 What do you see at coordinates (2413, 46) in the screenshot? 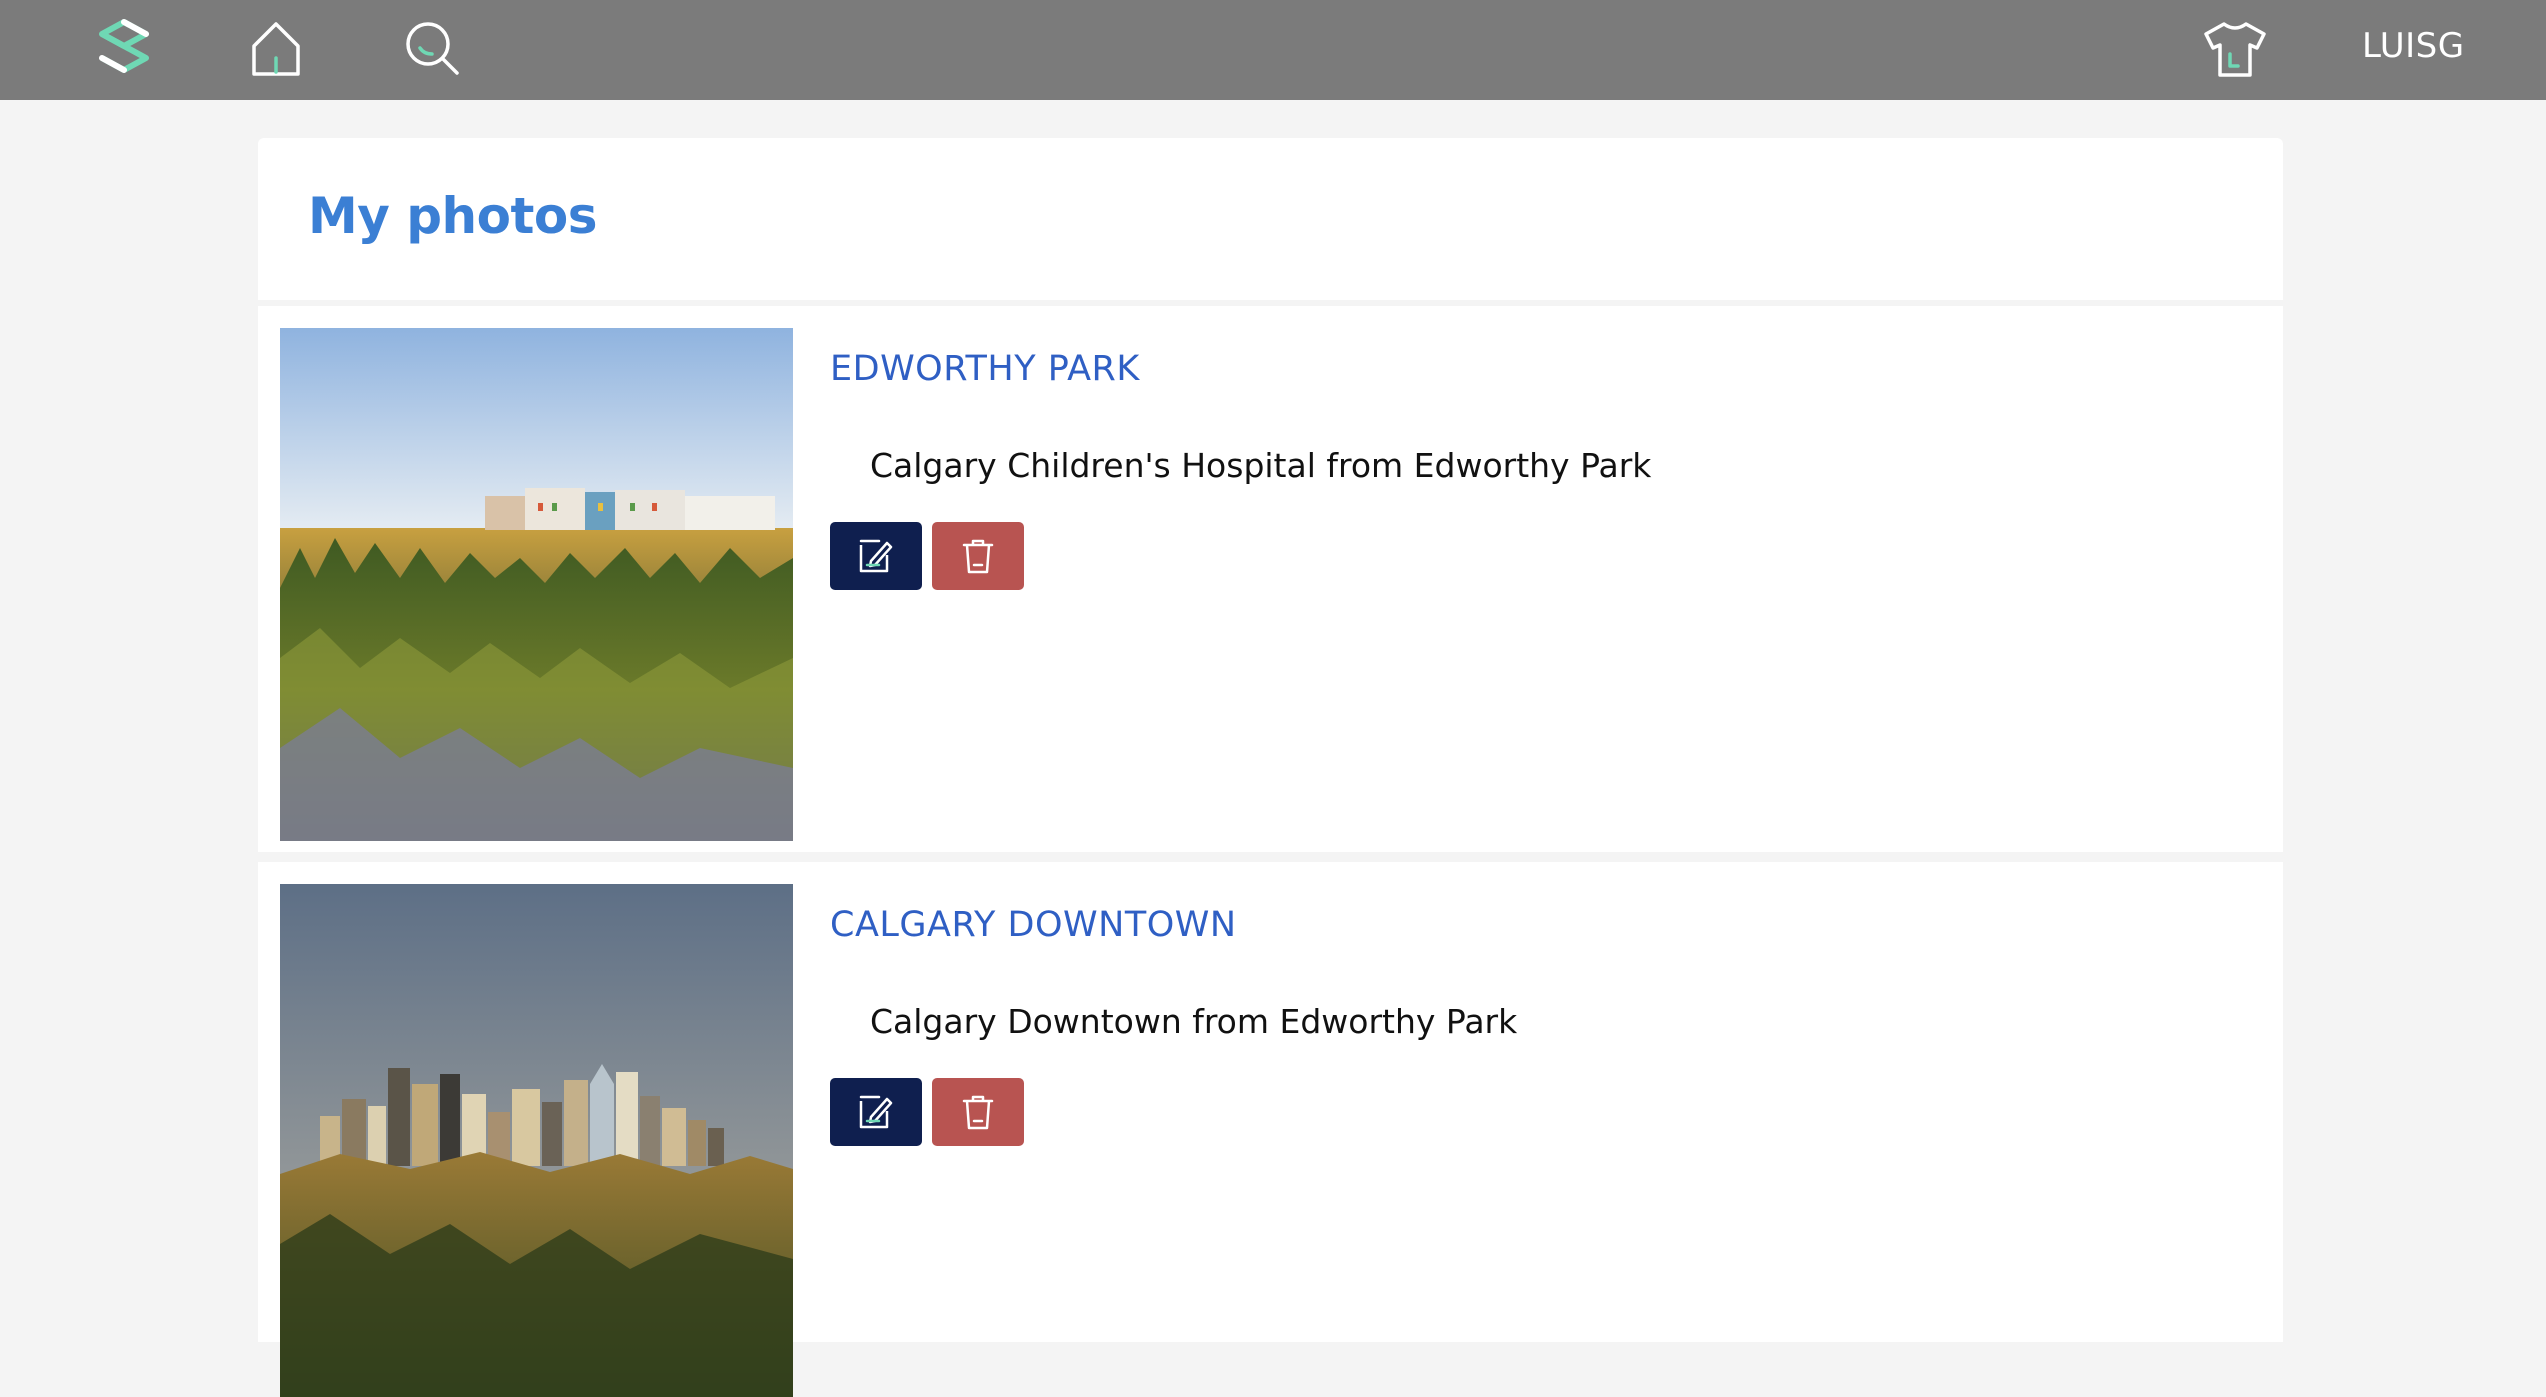
I see `username-link: LUISG` at bounding box center [2413, 46].